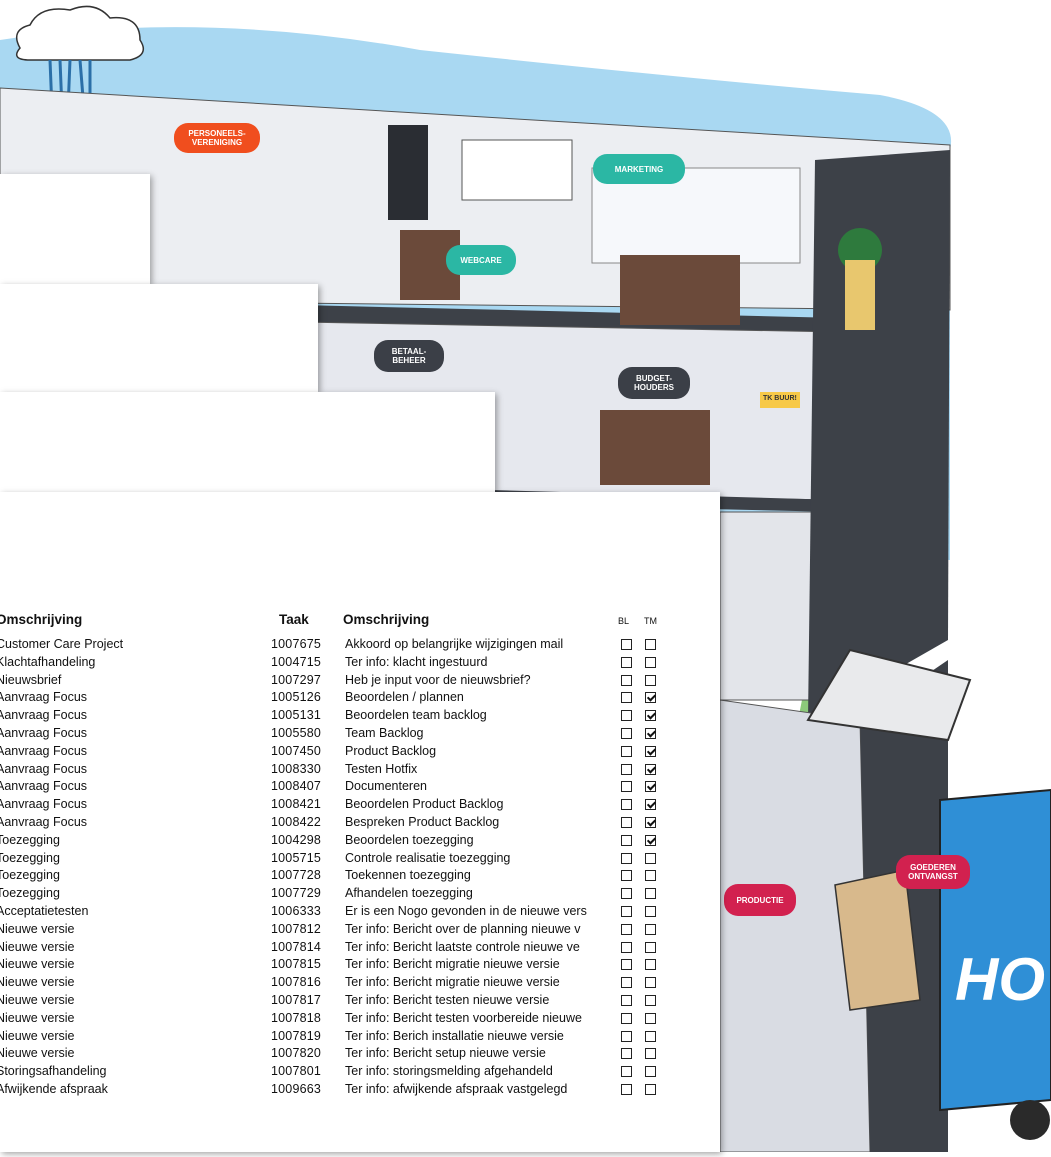 The image size is (1051, 1157). I want to click on cell-omschrijving: Storingsafhandeling, so click(53, 1071).